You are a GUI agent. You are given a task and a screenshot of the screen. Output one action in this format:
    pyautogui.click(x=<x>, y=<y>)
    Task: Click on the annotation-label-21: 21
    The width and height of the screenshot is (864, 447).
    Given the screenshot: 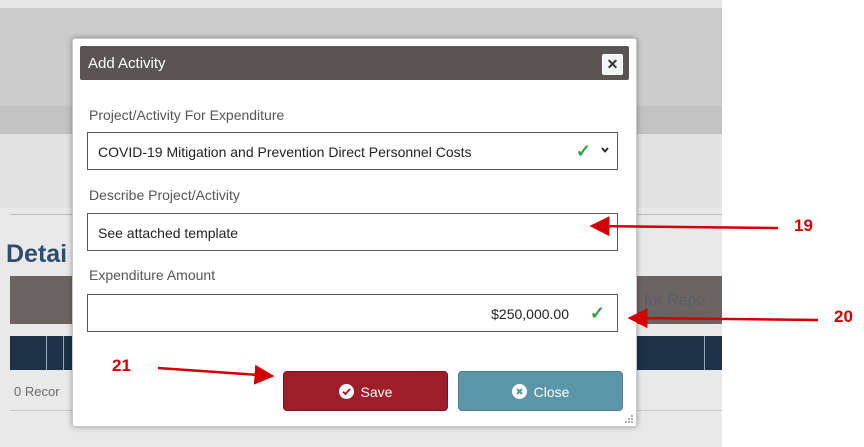 What is the action you would take?
    pyautogui.click(x=121, y=365)
    